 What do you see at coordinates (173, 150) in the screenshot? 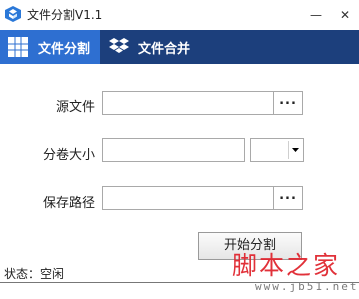
I see `volume-size-input` at bounding box center [173, 150].